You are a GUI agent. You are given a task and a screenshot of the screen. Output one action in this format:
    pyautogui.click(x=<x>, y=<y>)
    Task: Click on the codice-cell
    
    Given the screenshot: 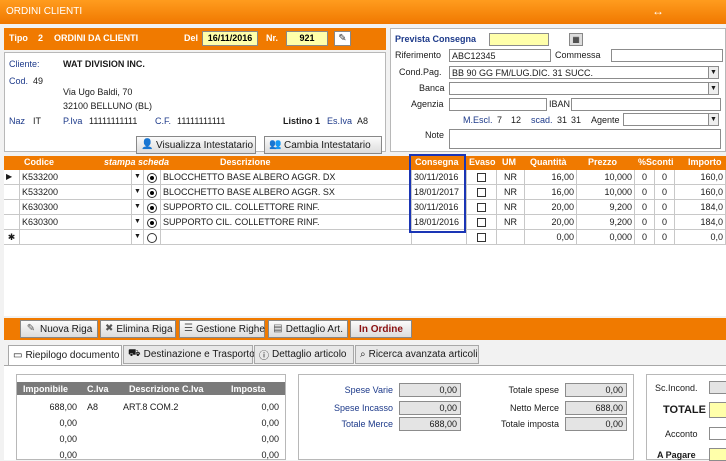 What is the action you would take?
    pyautogui.click(x=76, y=237)
    